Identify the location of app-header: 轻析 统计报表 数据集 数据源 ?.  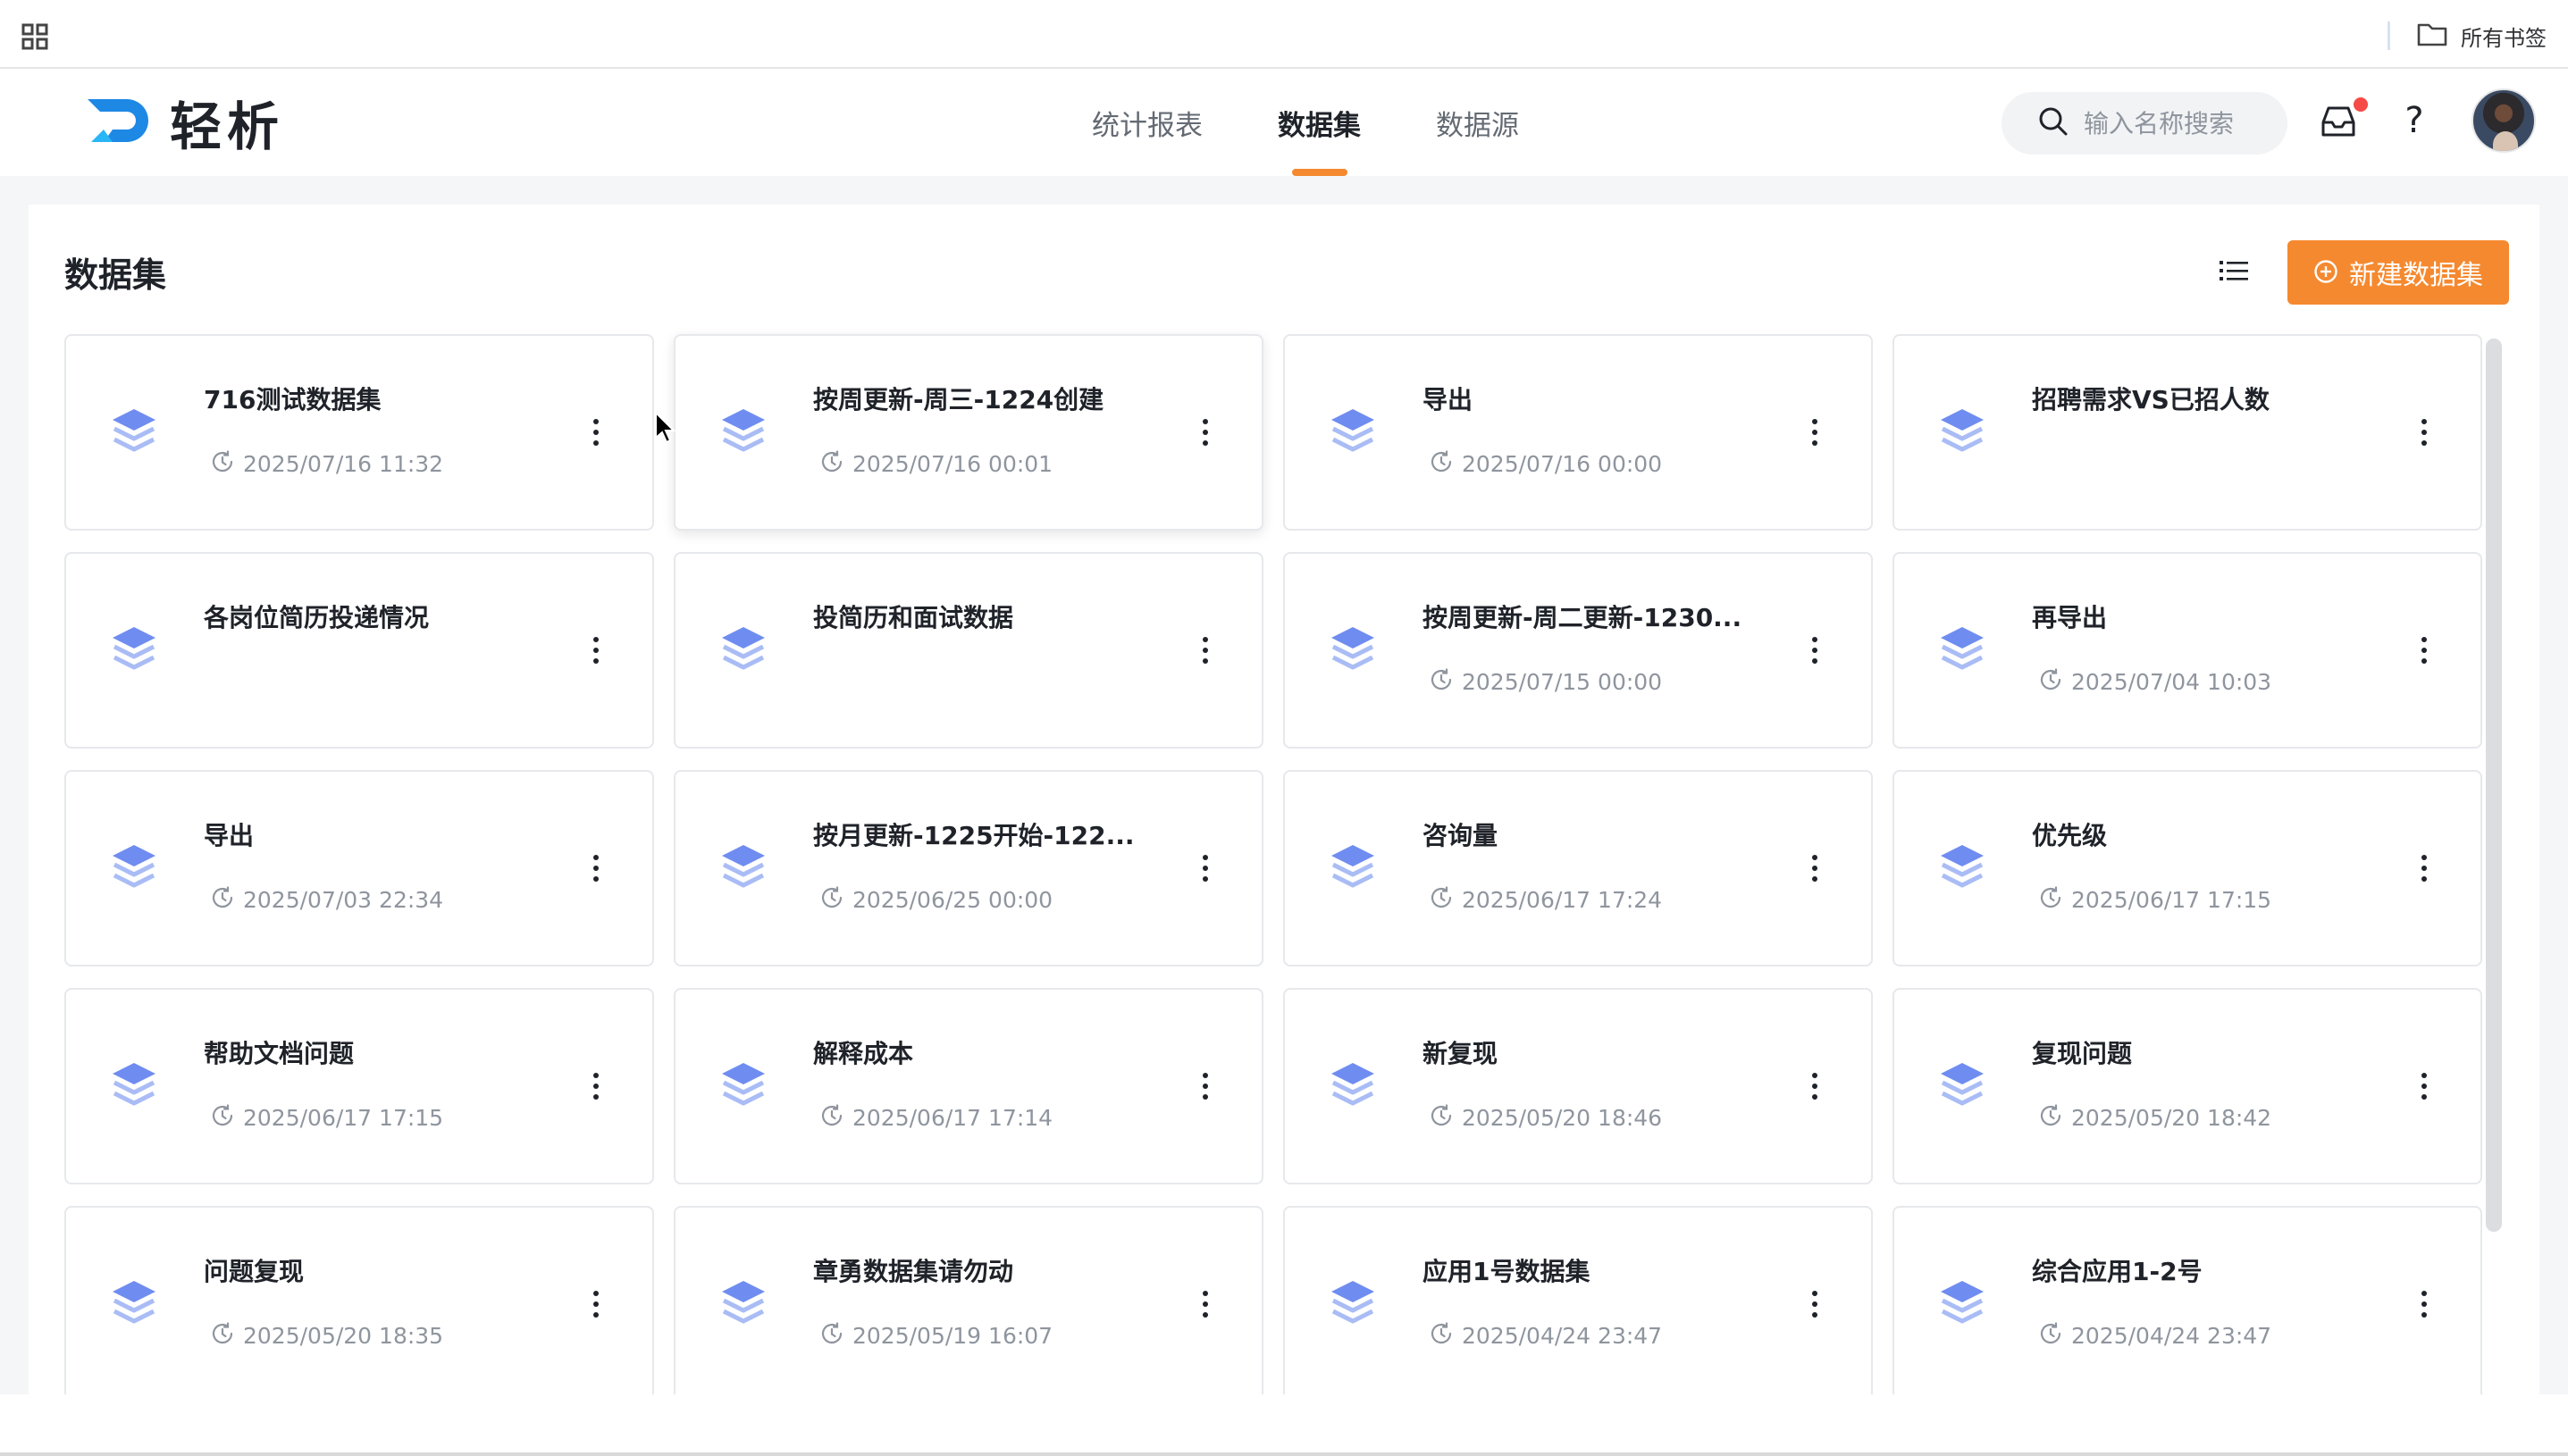
(1284, 122).